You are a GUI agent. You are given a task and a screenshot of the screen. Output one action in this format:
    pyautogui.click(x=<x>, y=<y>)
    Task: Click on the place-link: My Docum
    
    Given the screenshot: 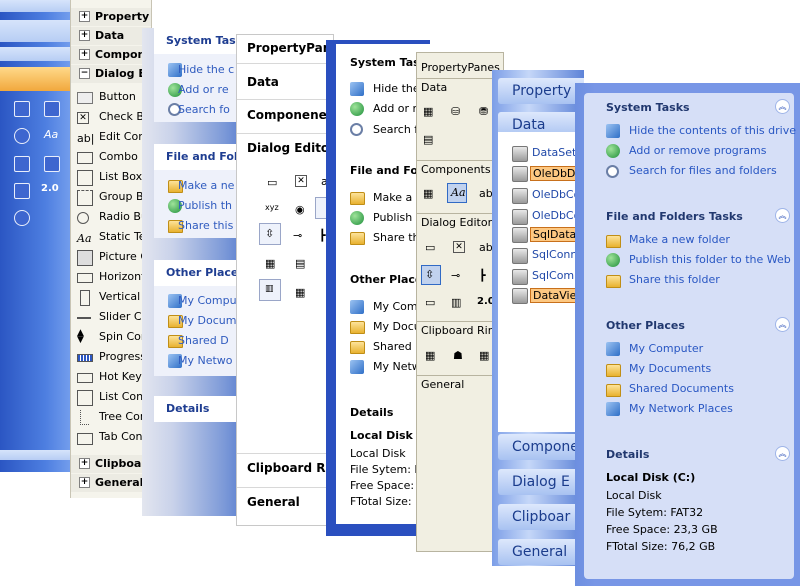 What is the action you would take?
    pyautogui.click(x=207, y=320)
    